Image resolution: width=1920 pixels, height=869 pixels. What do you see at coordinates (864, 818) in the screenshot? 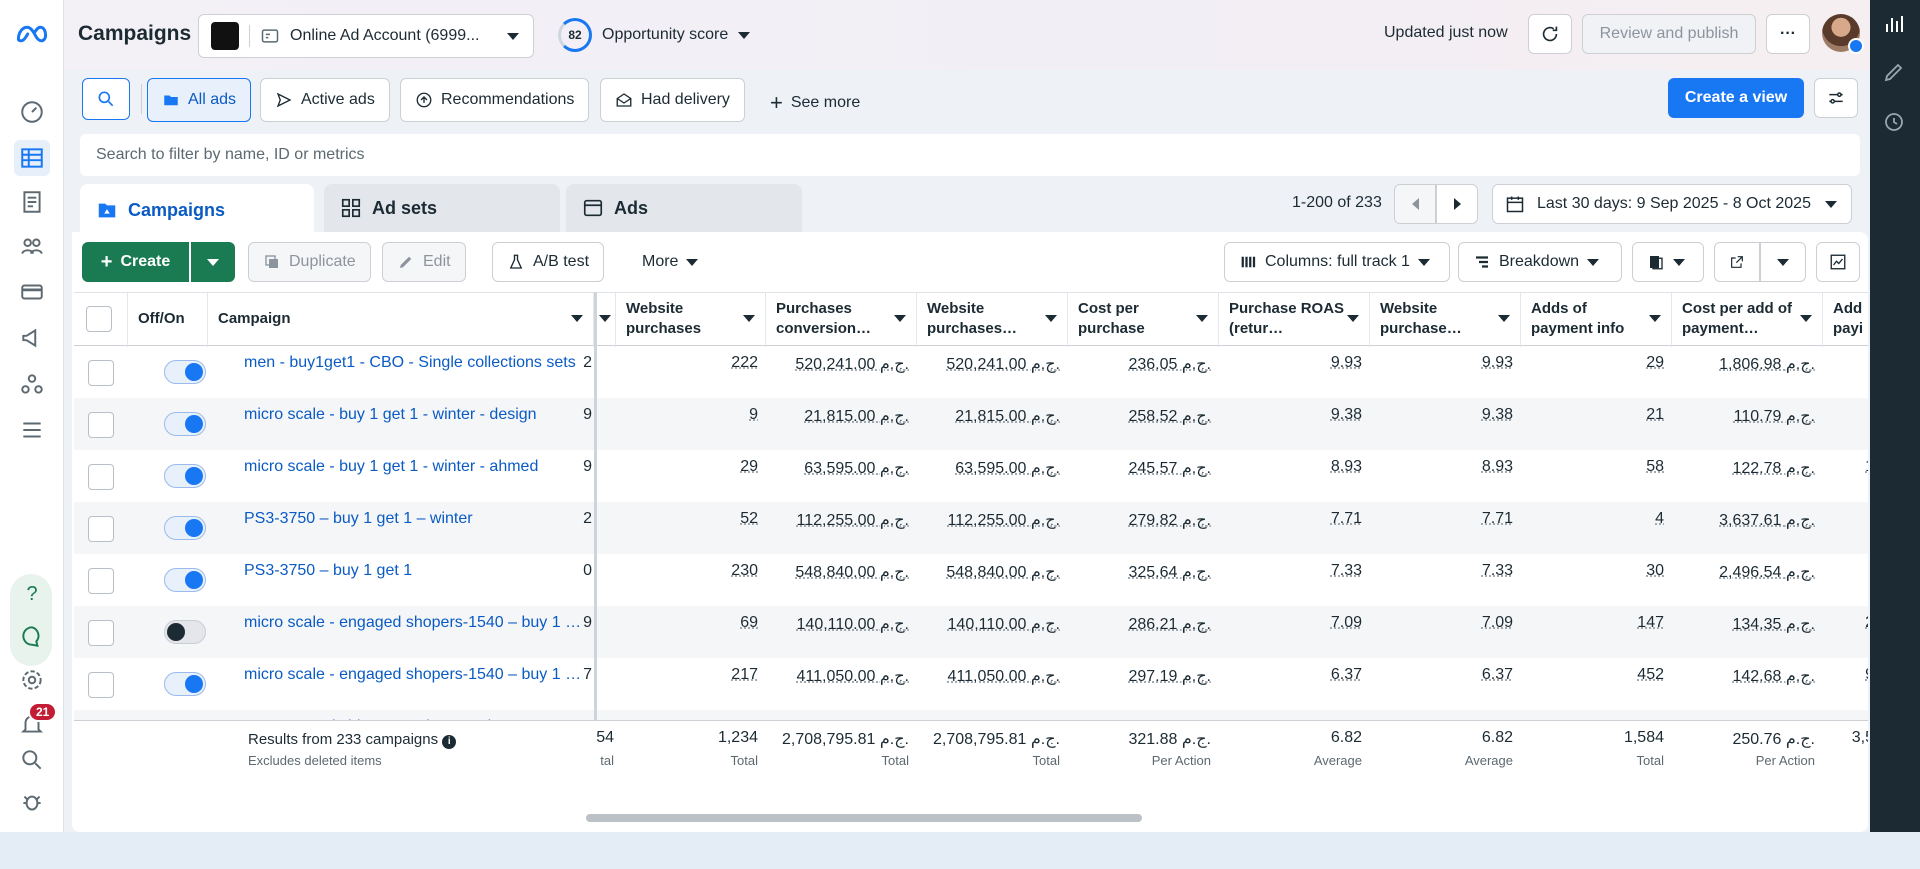
I see `horizontal-scrollbar` at bounding box center [864, 818].